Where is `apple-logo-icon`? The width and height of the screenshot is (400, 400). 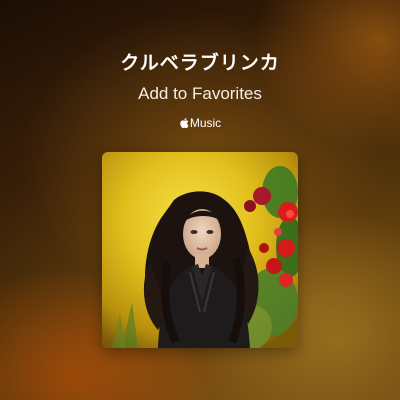 apple-logo-icon is located at coordinates (184, 123).